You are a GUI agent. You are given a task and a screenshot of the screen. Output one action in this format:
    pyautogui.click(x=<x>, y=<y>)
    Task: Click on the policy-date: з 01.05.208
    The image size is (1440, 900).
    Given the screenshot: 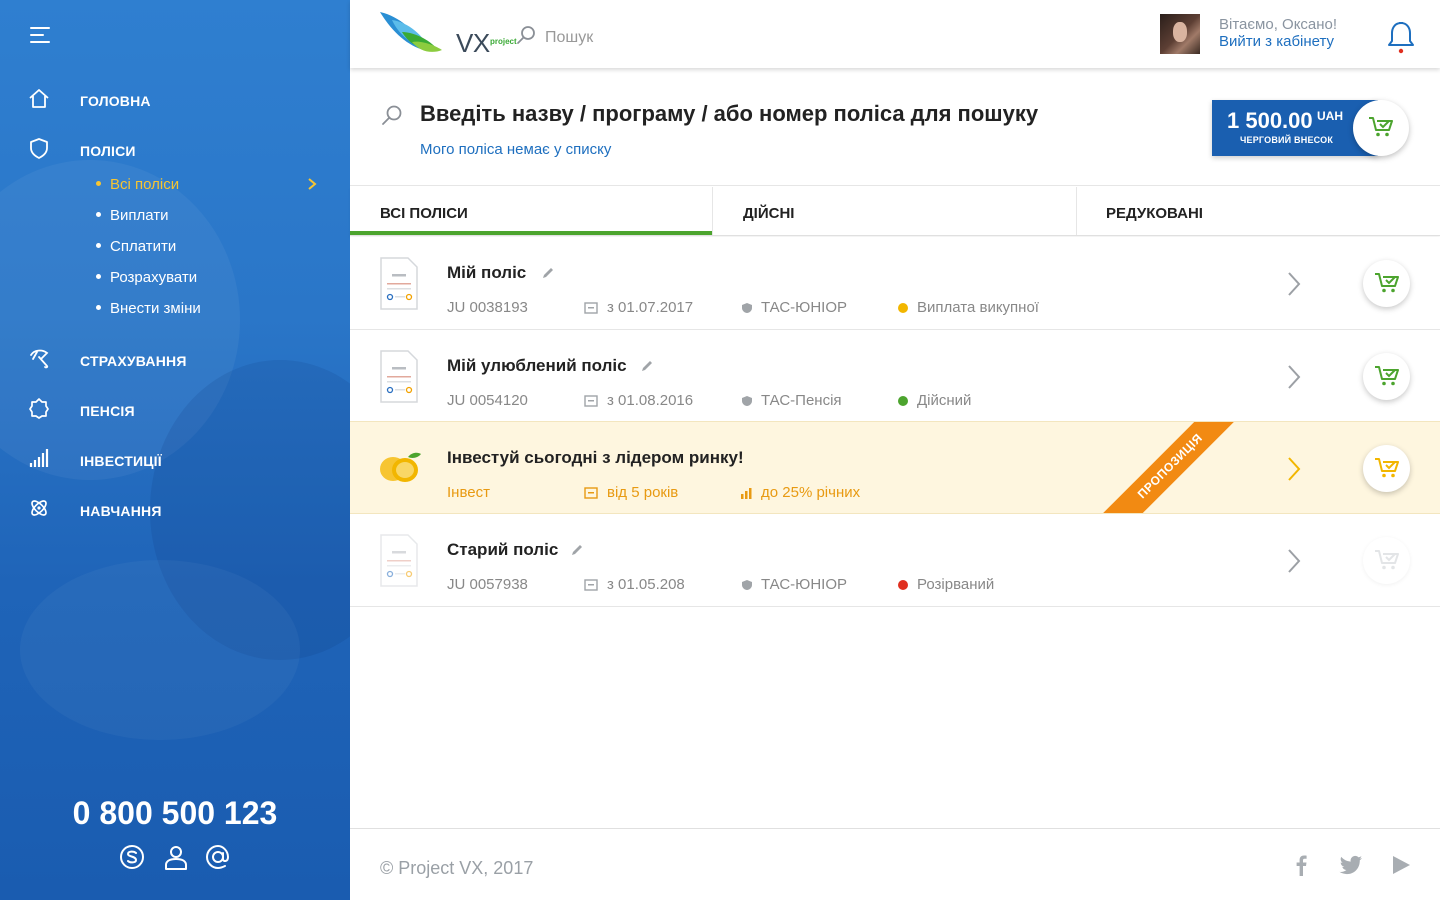 What is the action you would take?
    pyautogui.click(x=646, y=584)
    